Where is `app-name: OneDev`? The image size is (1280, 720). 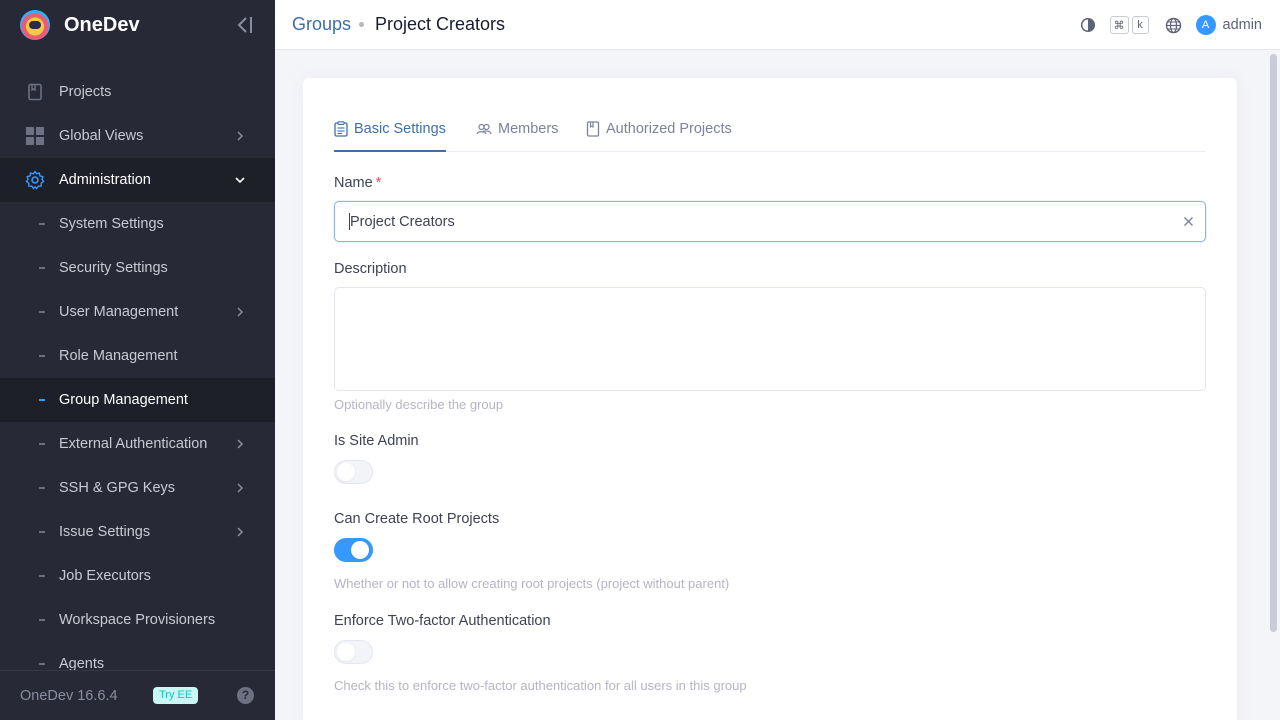
app-name: OneDev is located at coordinates (102, 24).